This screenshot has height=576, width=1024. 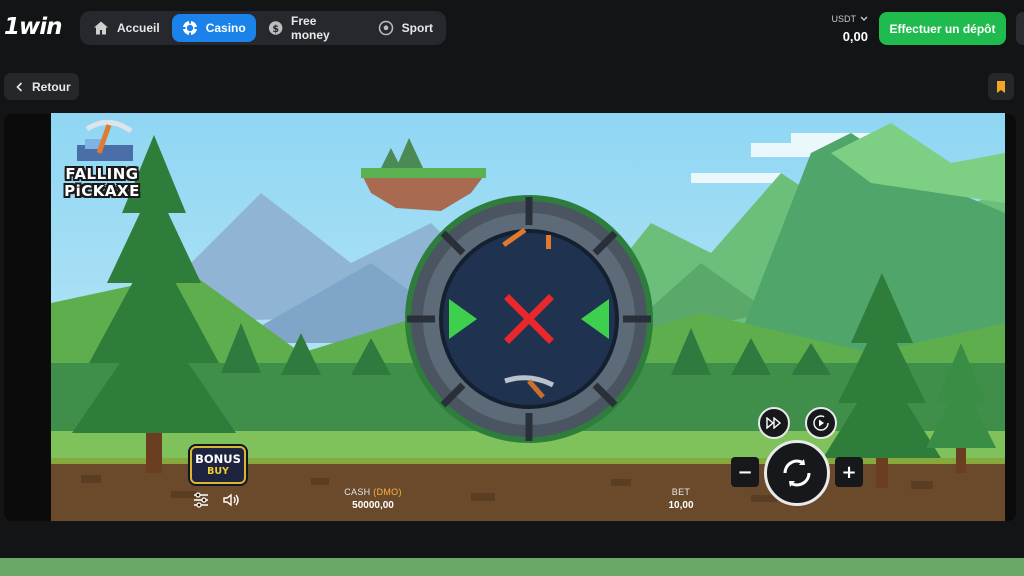 I want to click on fast-forward-icon, so click(x=774, y=423).